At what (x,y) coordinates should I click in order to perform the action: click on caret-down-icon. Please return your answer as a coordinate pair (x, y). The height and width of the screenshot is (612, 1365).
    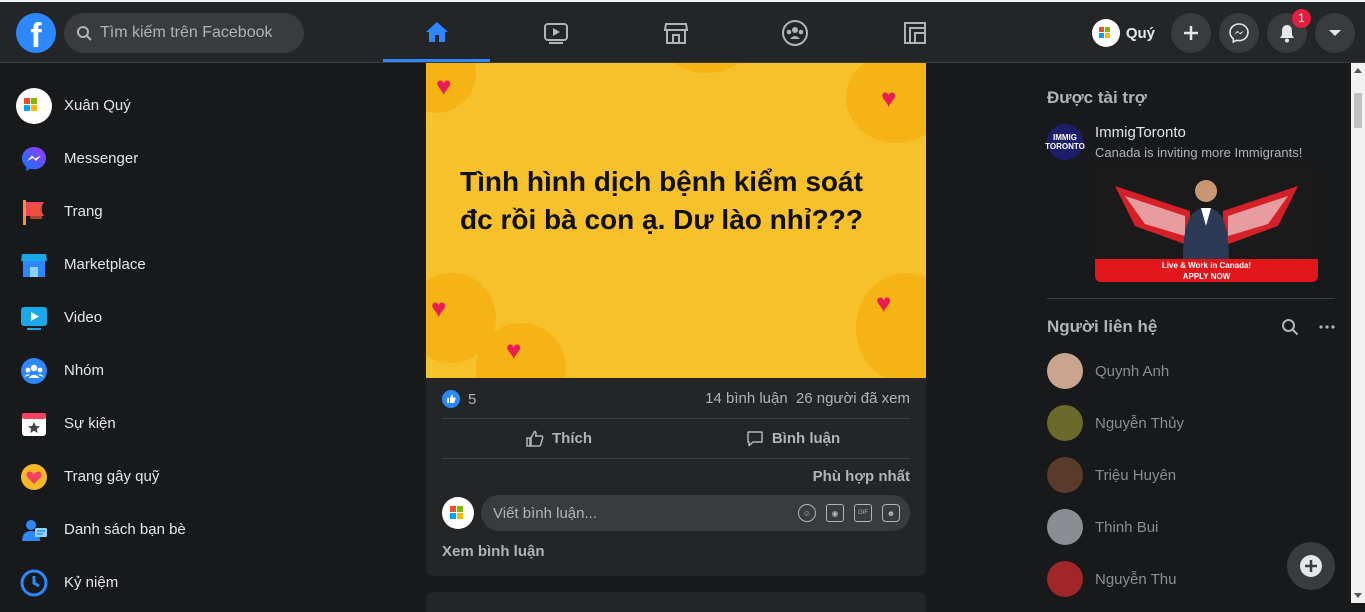
    Looking at the image, I should click on (1335, 33).